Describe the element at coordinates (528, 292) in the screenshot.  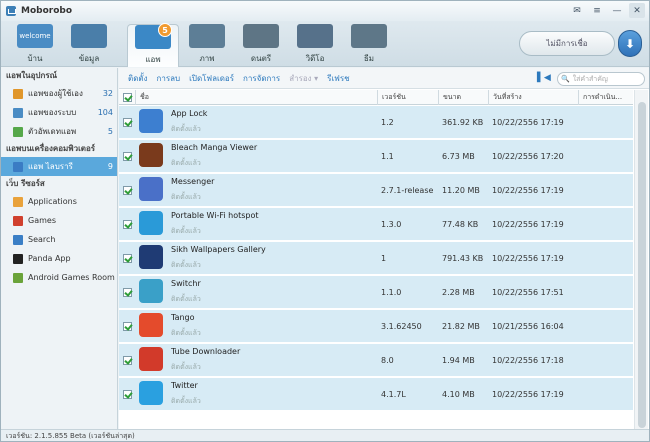
I see `app-date: 10/22/2556 17:51` at that location.